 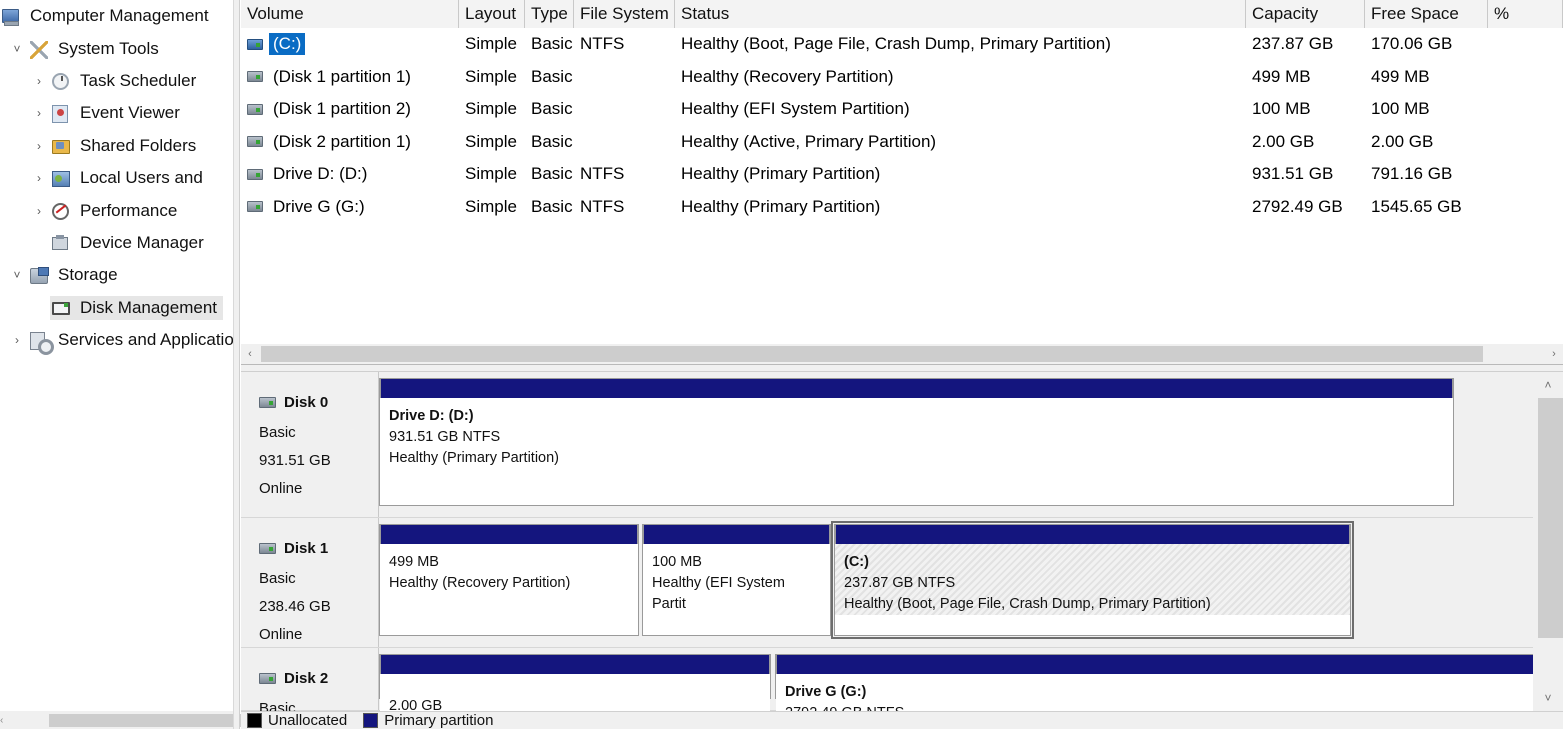 I want to click on tree-item-content: Task Scheduler, so click(x=126, y=81).